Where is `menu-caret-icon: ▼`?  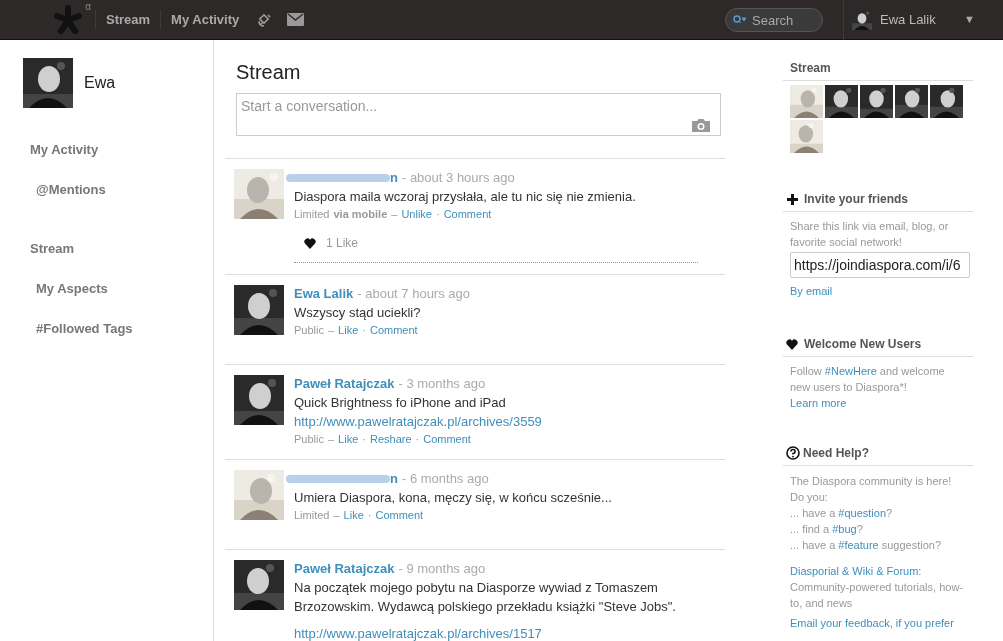
menu-caret-icon: ▼ is located at coordinates (969, 19).